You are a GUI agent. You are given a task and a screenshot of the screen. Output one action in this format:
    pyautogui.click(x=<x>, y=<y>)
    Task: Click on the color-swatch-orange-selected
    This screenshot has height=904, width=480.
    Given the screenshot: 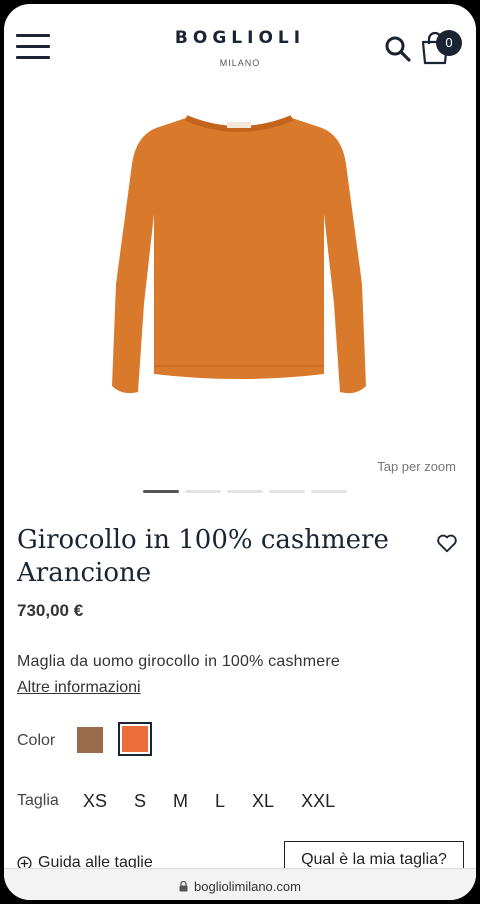 What is the action you would take?
    pyautogui.click(x=135, y=739)
    